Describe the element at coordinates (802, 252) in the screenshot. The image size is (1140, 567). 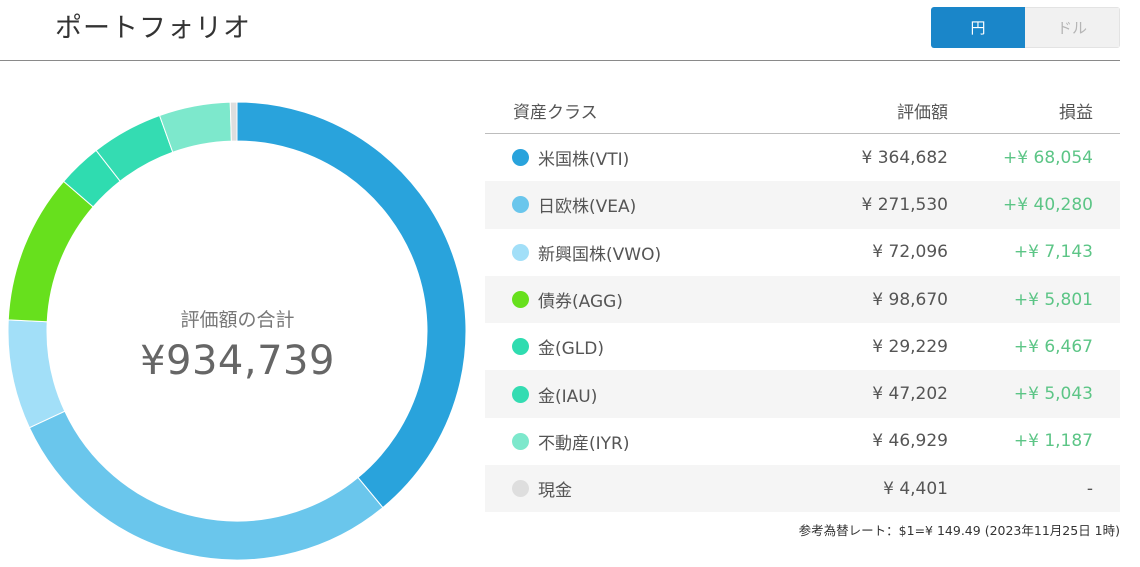
I see `table-row: 新興国株(VWO) ¥ 72,096 +¥ 7,143` at that location.